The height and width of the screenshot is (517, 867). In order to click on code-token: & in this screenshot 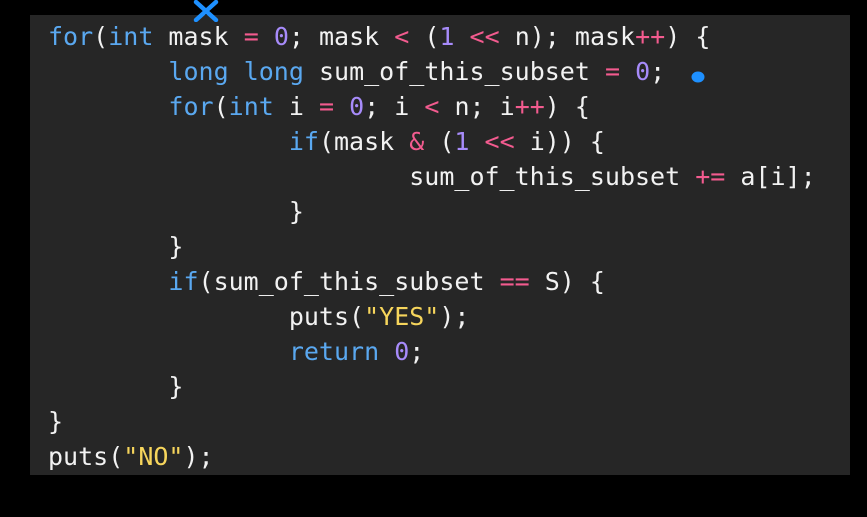, I will do `click(417, 141)`.